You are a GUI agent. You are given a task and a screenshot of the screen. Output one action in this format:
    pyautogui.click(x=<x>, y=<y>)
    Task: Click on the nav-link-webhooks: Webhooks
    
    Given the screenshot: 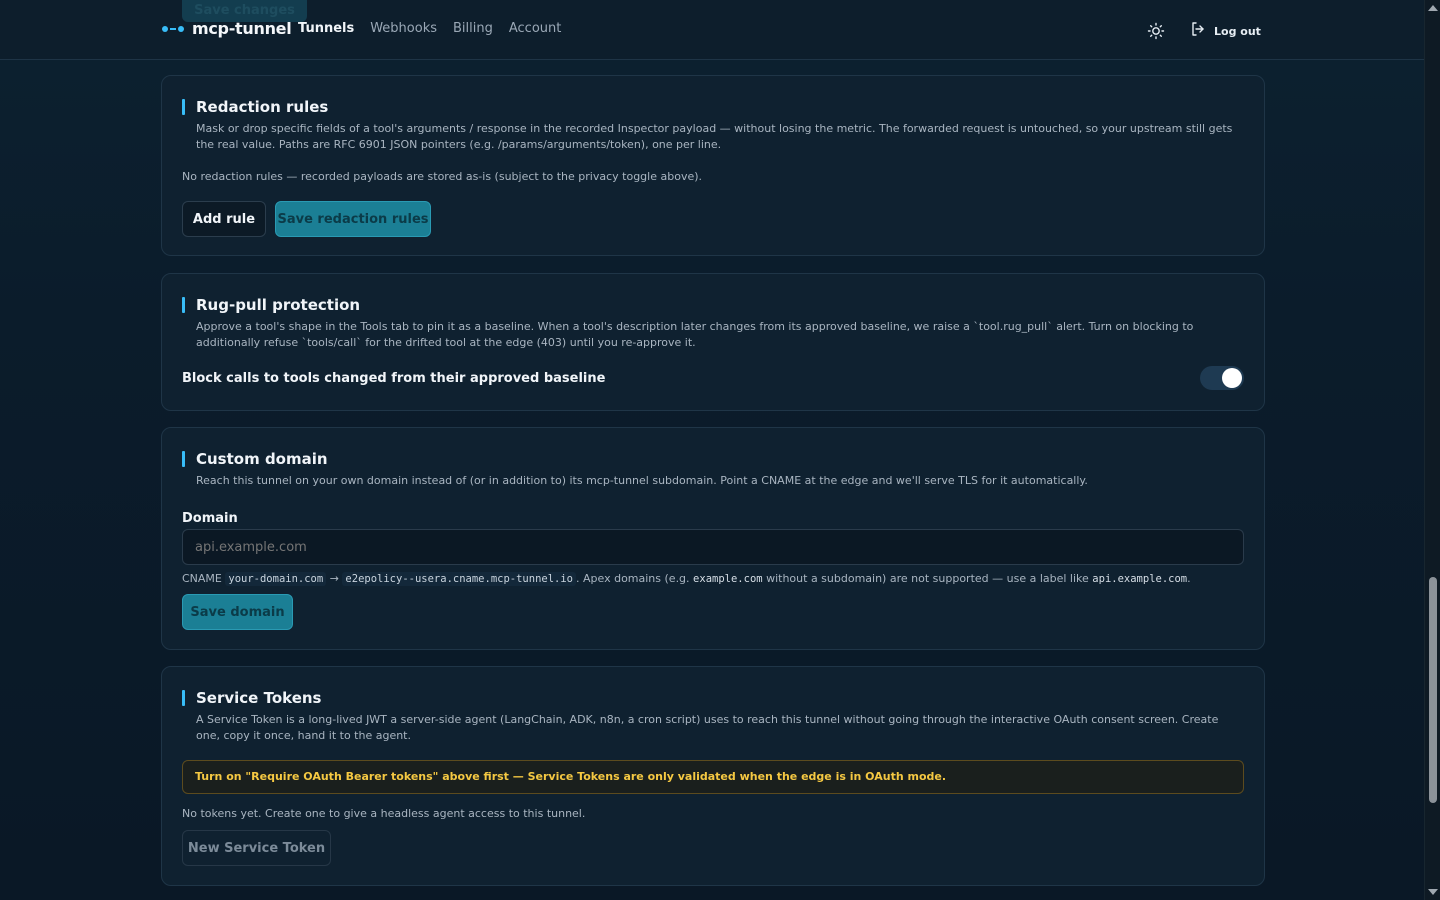 What is the action you would take?
    pyautogui.click(x=403, y=28)
    